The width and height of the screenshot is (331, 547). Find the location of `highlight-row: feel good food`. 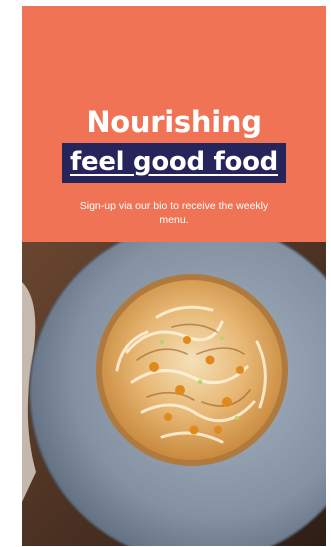

highlight-row: feel good food is located at coordinates (174, 163).